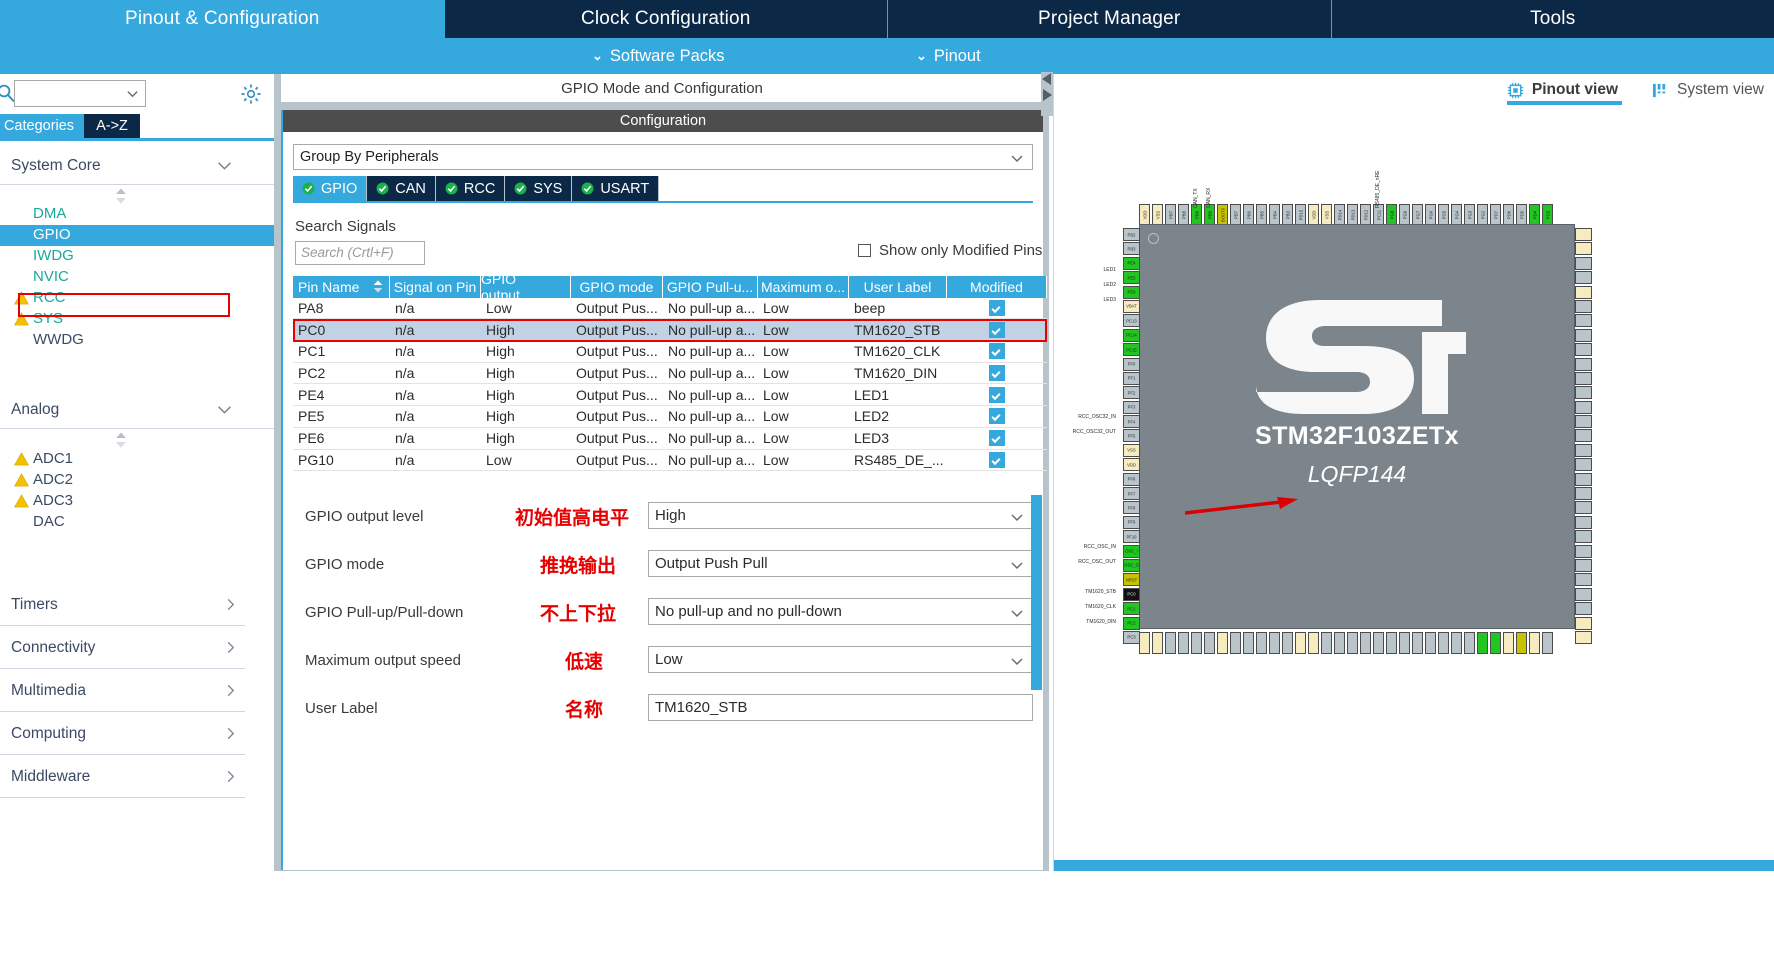  What do you see at coordinates (1047, 79) in the screenshot?
I see `collapse-left-icon` at bounding box center [1047, 79].